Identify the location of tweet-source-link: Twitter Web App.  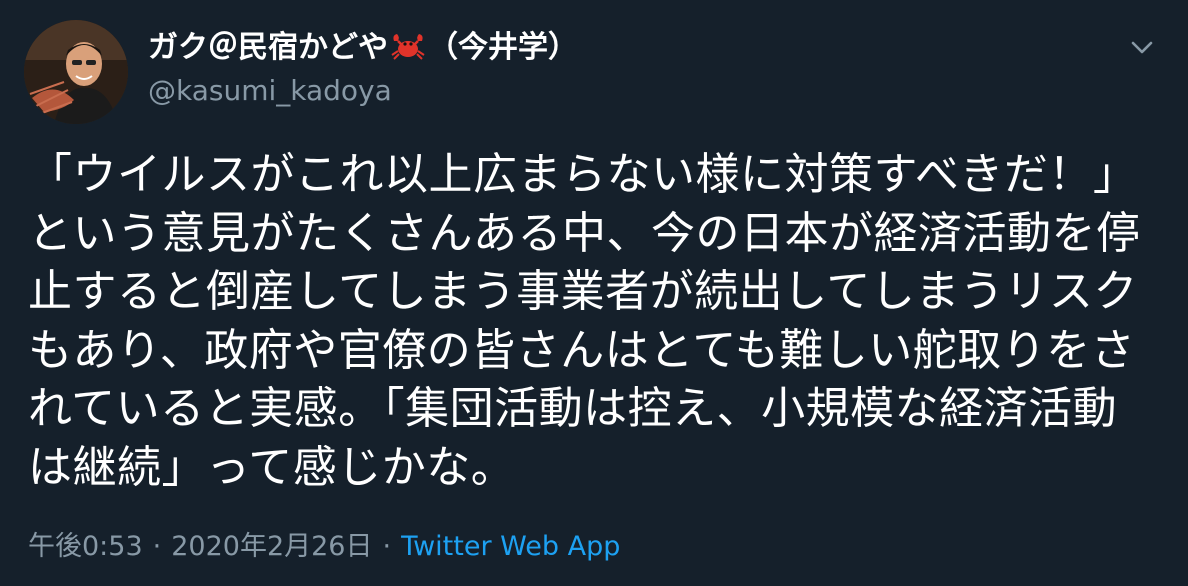
(510, 546).